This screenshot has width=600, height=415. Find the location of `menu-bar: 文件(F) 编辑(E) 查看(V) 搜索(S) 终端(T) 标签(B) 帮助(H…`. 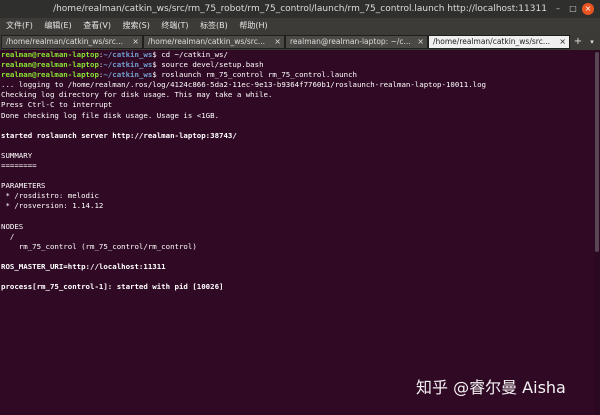

menu-bar: 文件(F) 编辑(E) 查看(V) 搜索(S) 终端(T) 标签(B) 帮助(H… is located at coordinates (300, 26).